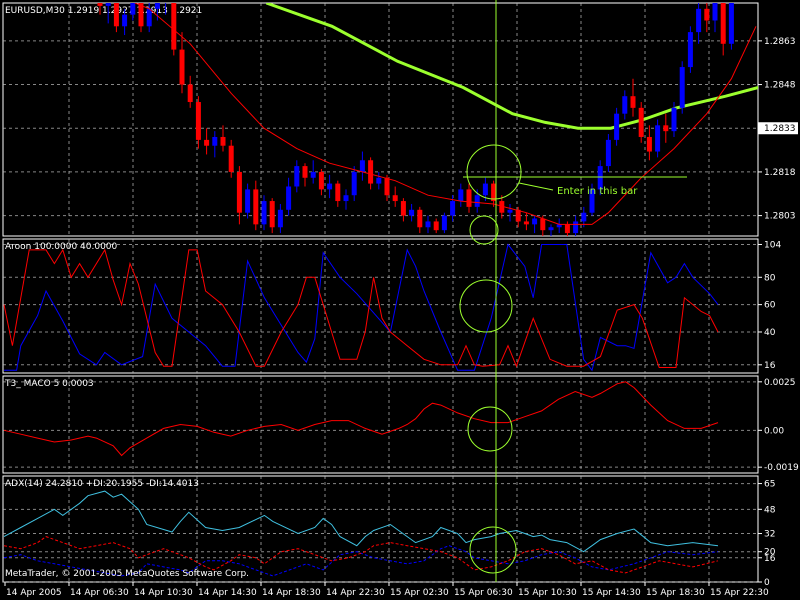 Image resolution: width=800 pixels, height=600 pixels. Describe the element at coordinates (774, 431) in the screenshot. I see `y-tick-label: 0.00` at that location.